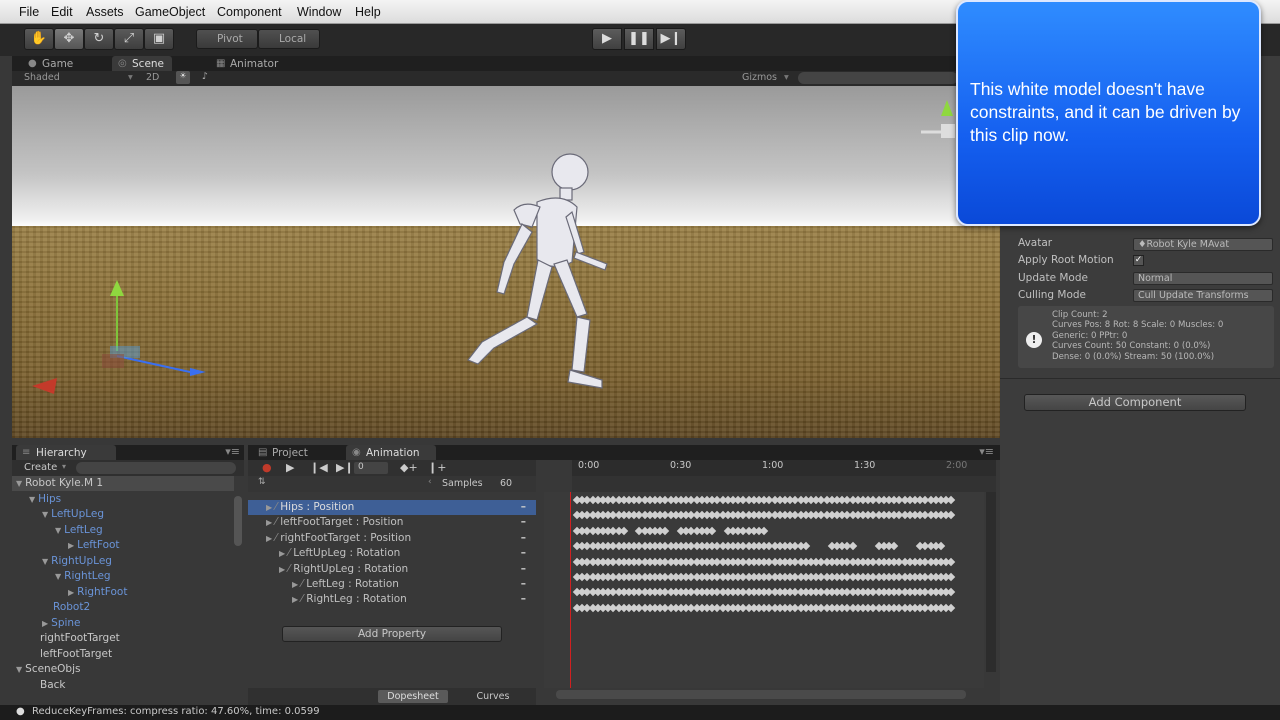  What do you see at coordinates (227, 39) in the screenshot?
I see `pivot-toggle: Pivot` at bounding box center [227, 39].